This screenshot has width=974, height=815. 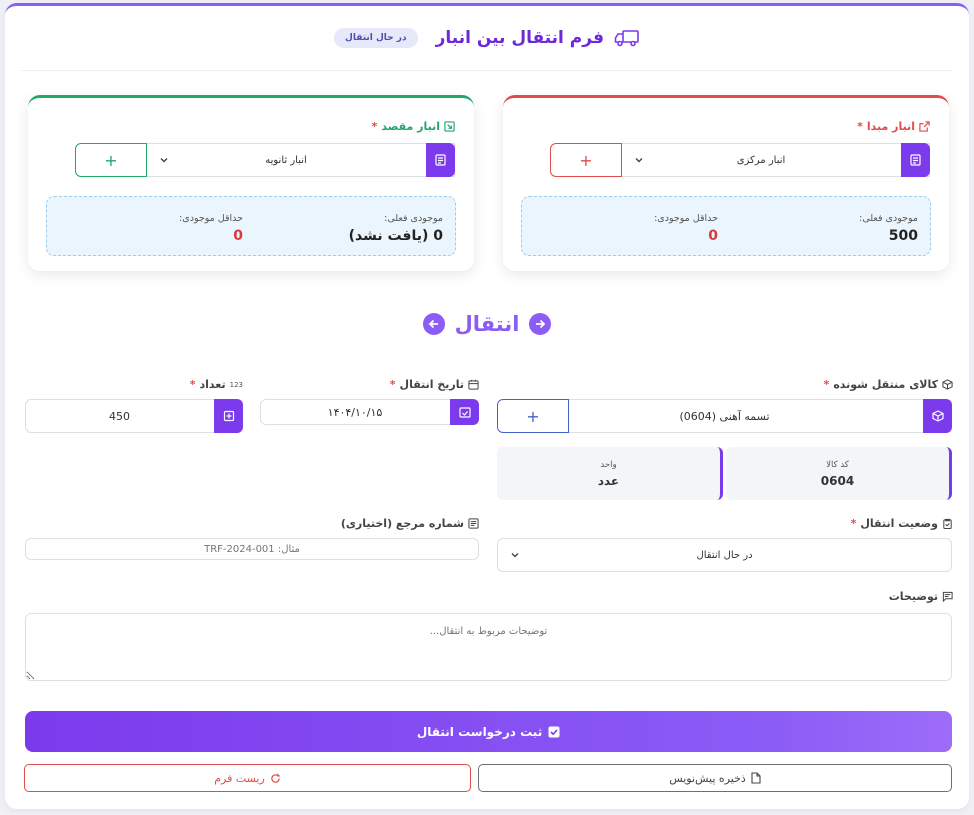 I want to click on reference-number-label: شماره مرجع (اختیاری), so click(x=410, y=523).